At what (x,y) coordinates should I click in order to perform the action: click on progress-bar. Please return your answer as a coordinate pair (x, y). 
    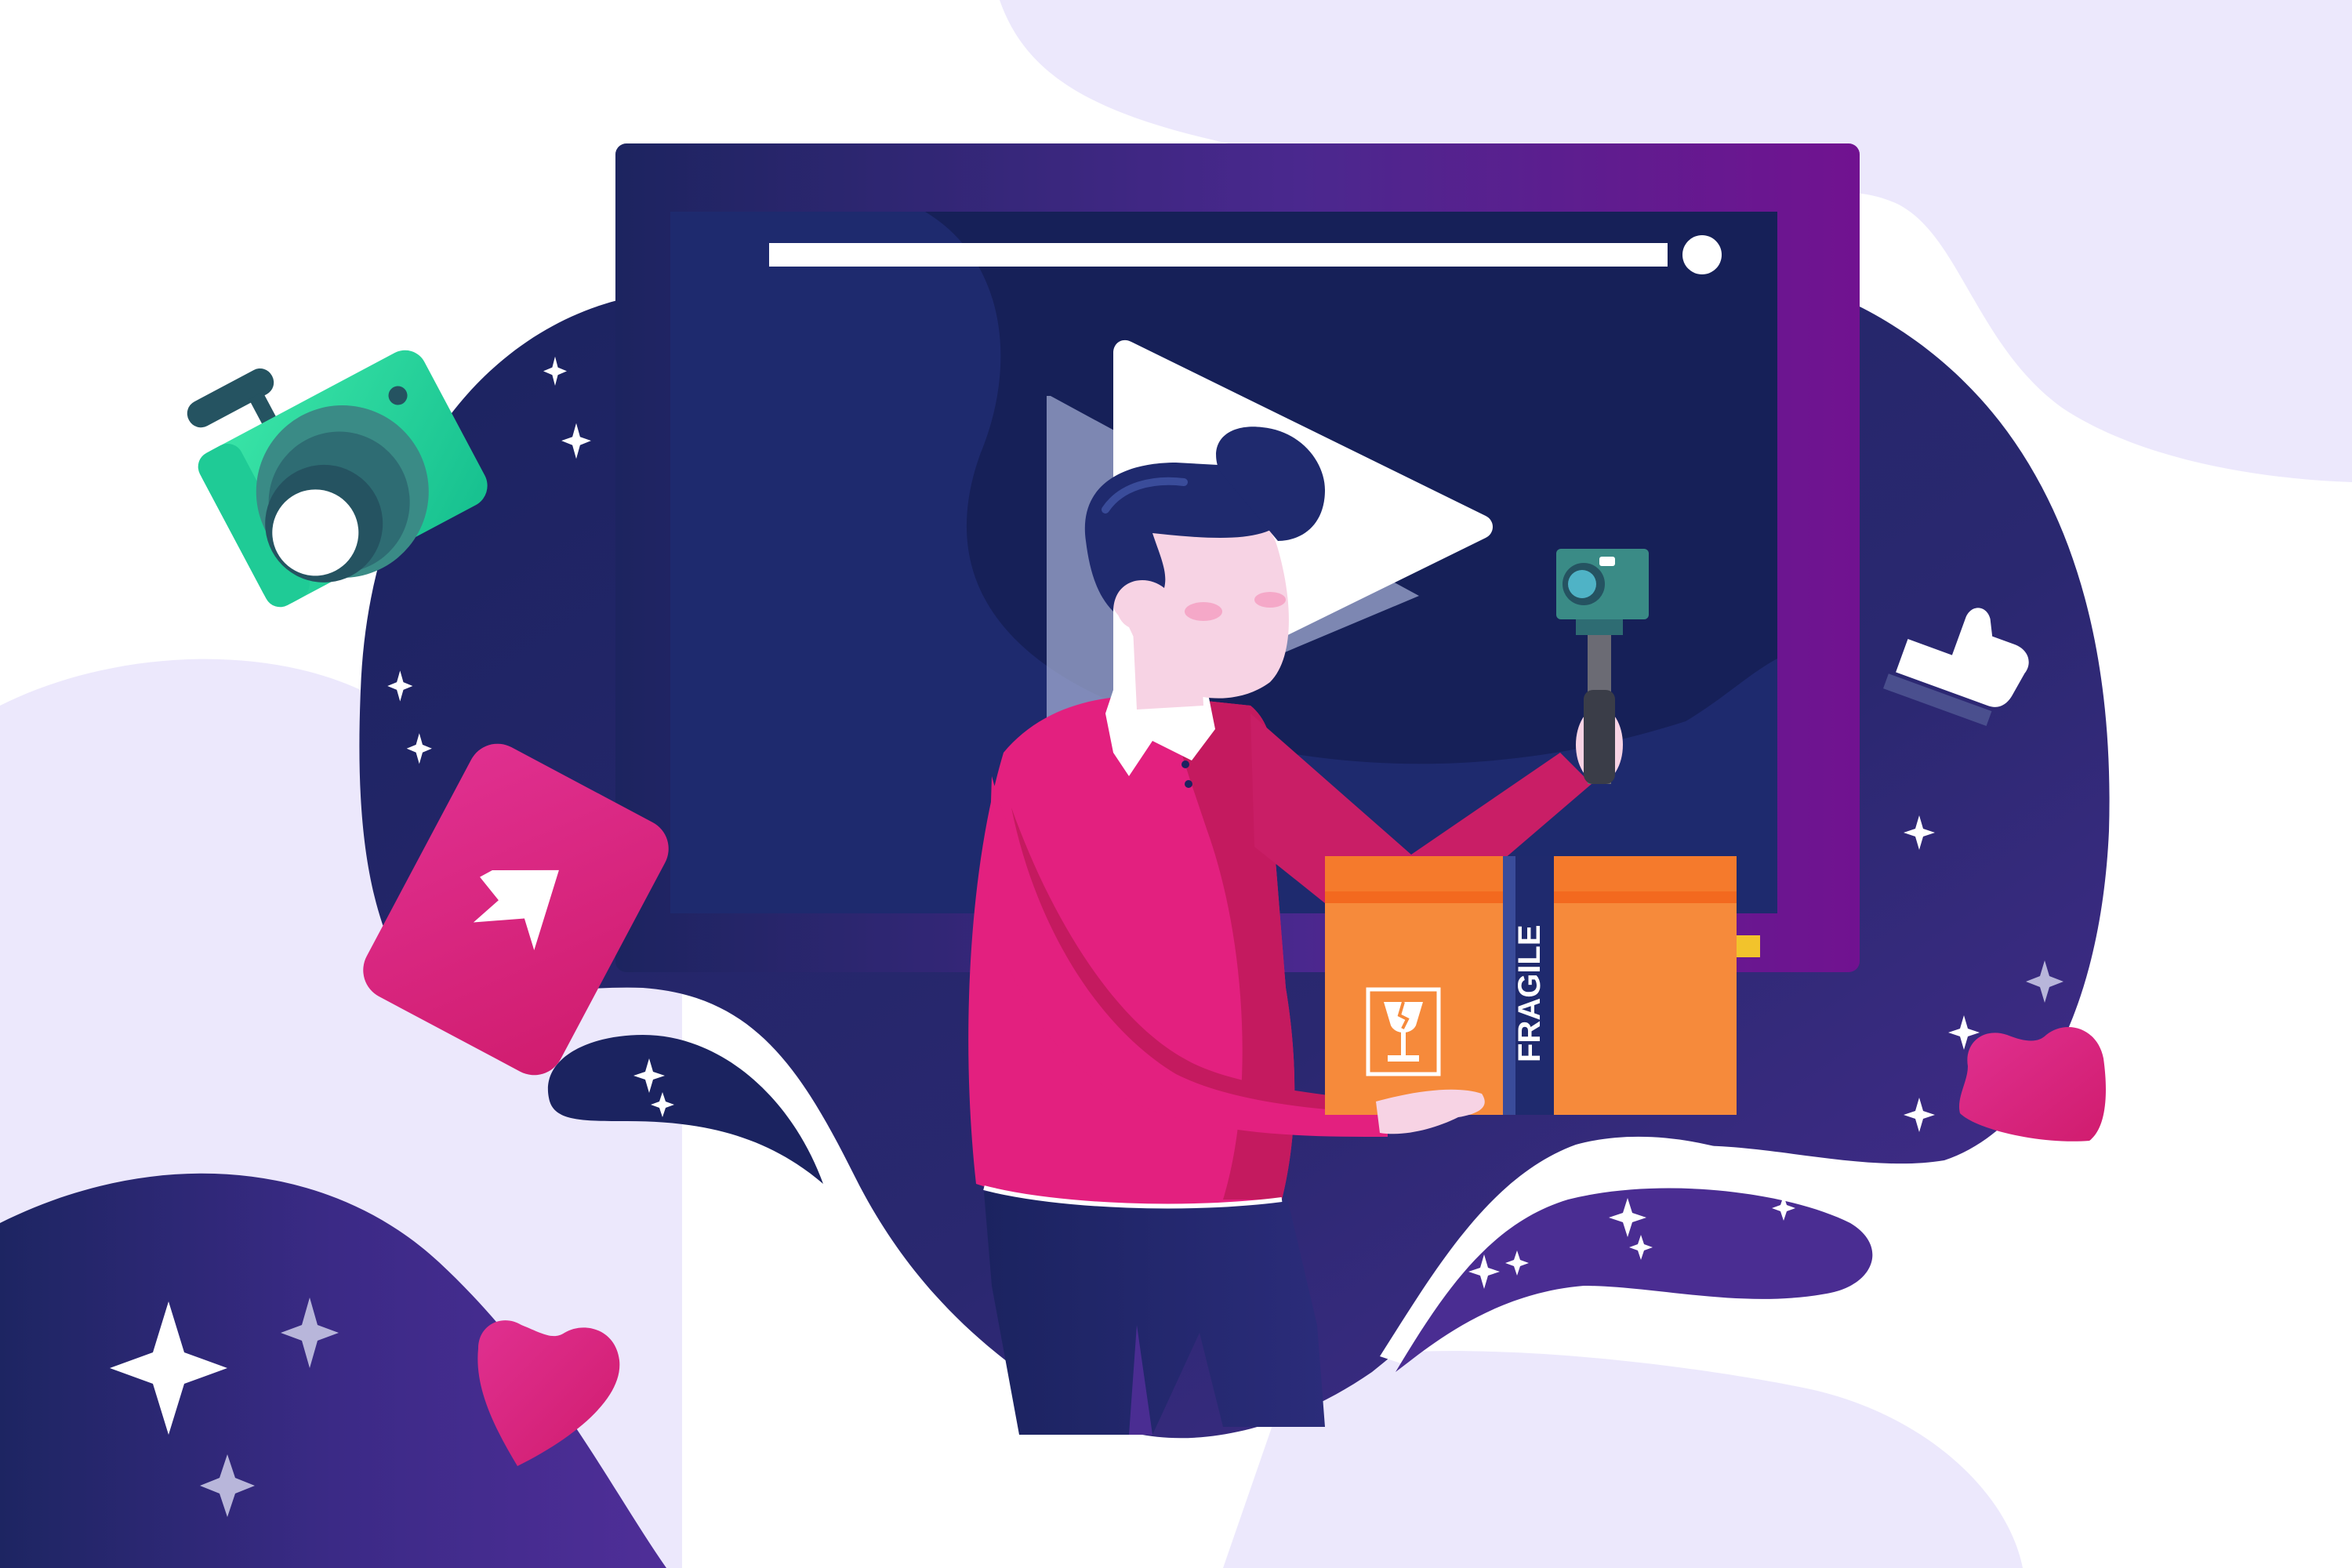
    Looking at the image, I should click on (1218, 255).